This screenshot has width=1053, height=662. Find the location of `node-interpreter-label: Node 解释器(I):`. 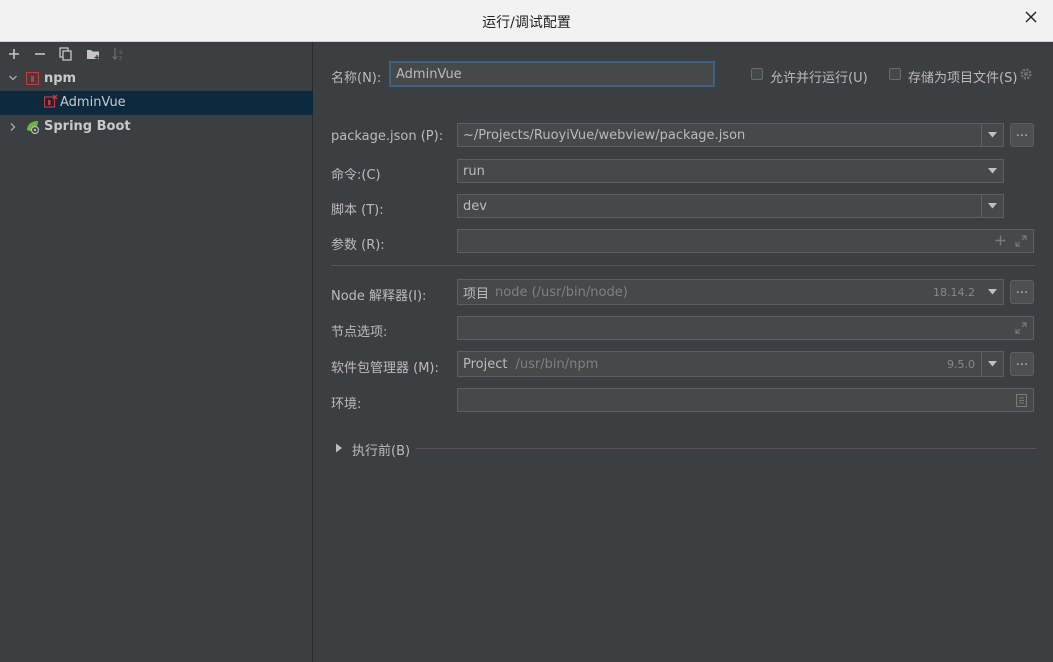

node-interpreter-label: Node 解释器(I): is located at coordinates (379, 296).